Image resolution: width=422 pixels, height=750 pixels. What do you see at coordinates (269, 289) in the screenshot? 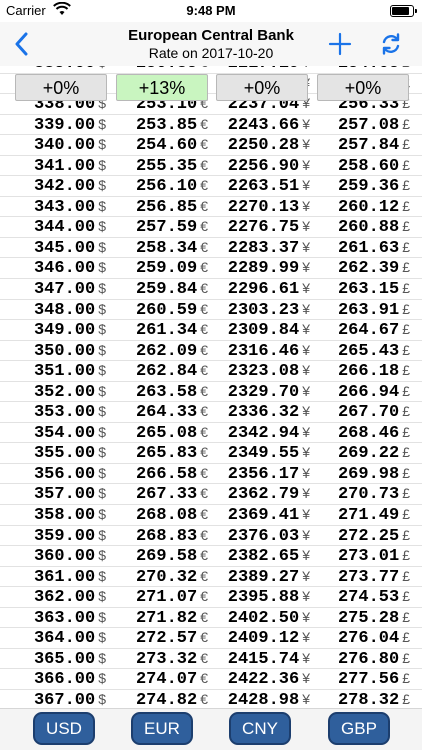
I see `amount-cell: 2296.61 ¥` at bounding box center [269, 289].